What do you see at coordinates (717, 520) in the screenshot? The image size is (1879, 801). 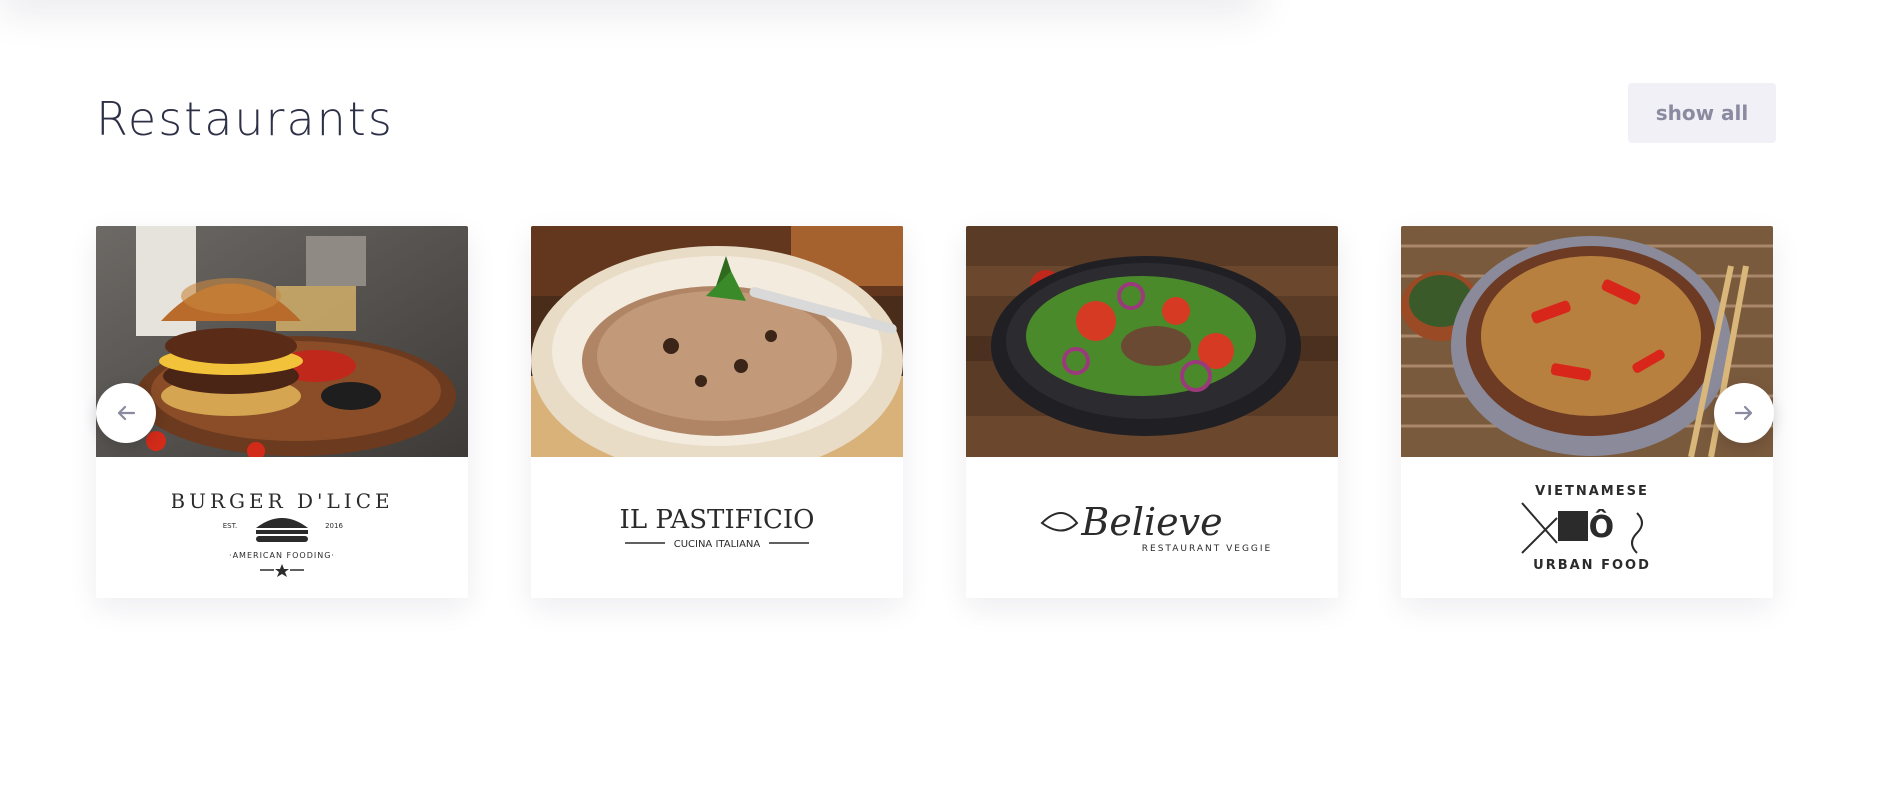 I see `logo-pastificio-name: IL PASTIFICIO` at bounding box center [717, 520].